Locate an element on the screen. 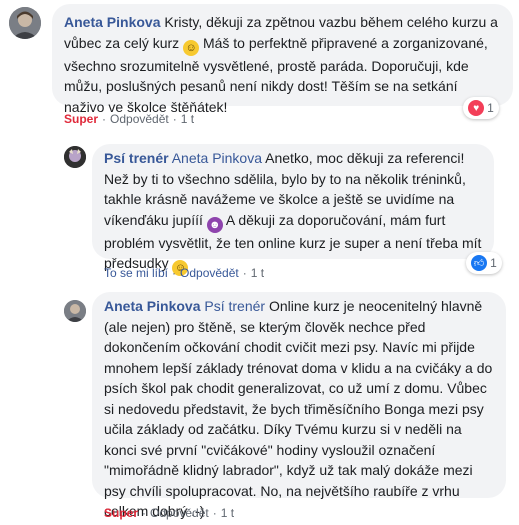 This screenshot has width=519, height=525. reaction-badge: ♥ 1 is located at coordinates (481, 108).